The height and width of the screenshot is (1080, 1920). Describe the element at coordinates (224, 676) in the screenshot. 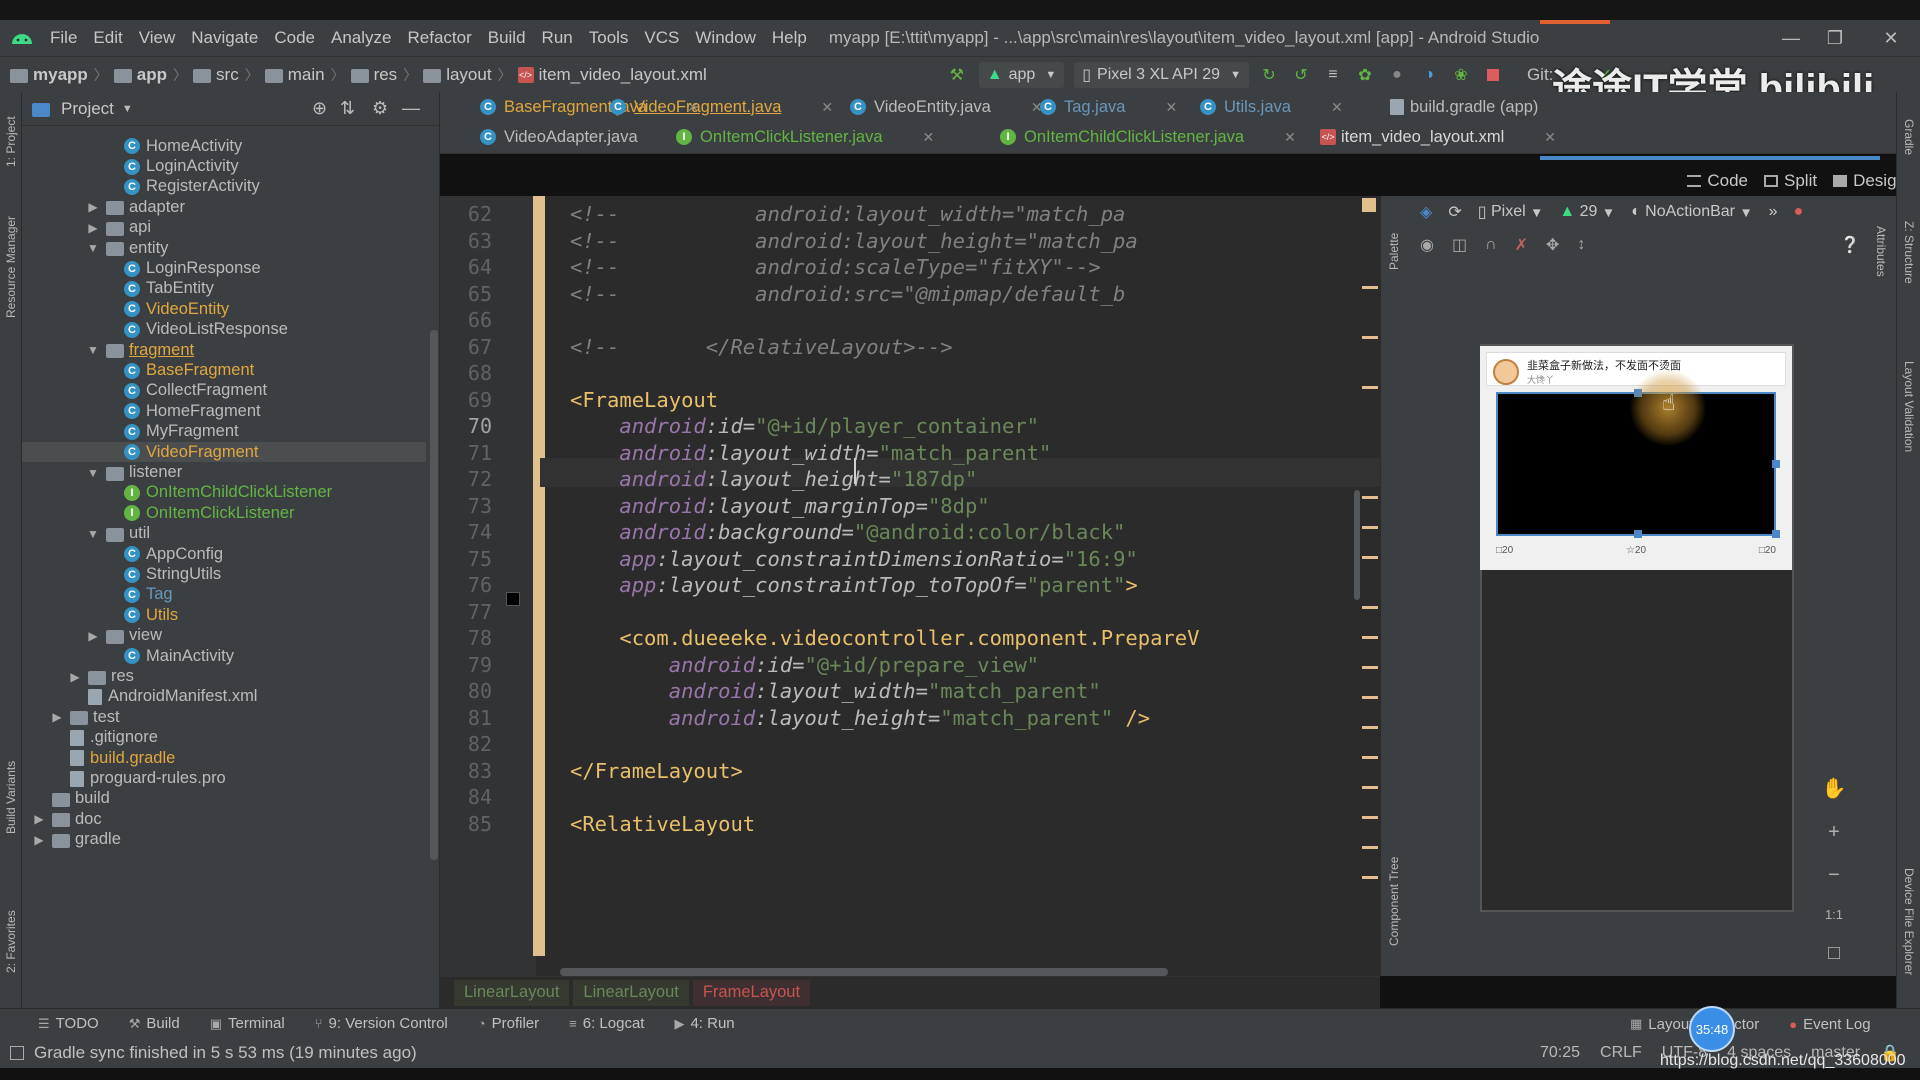

I see `tree-item-res: ▶ res` at that location.